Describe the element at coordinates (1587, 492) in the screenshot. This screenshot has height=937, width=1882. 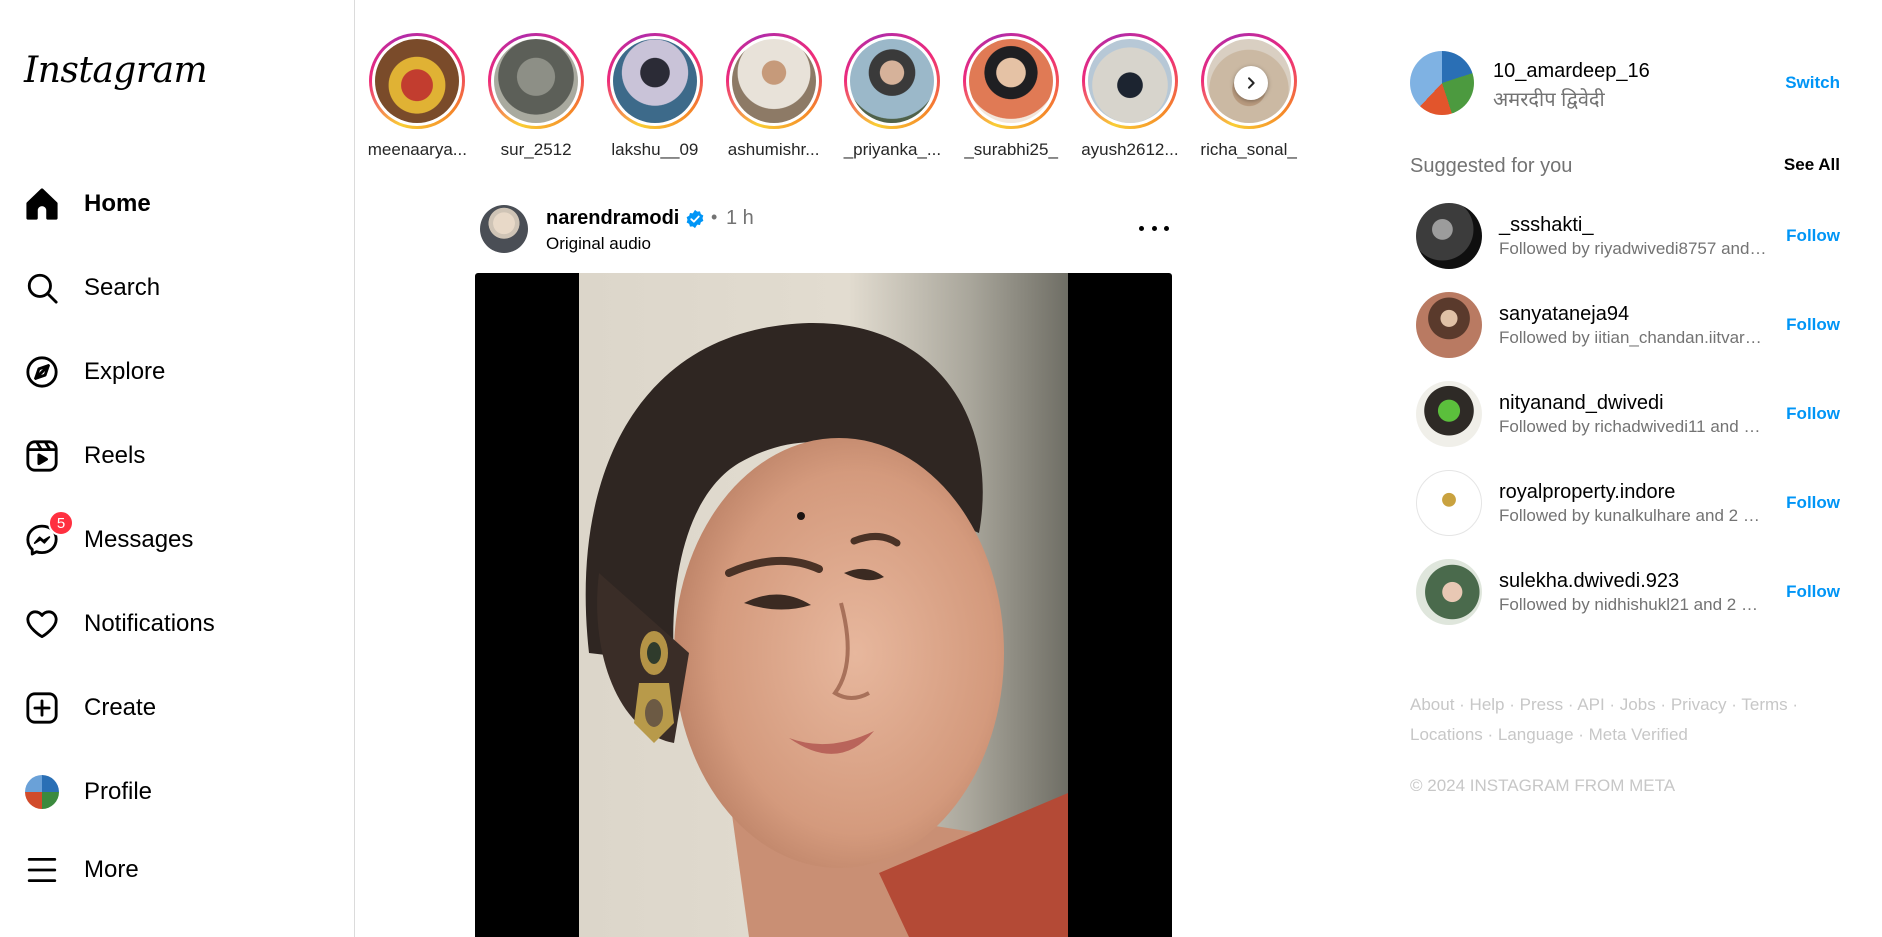
I see `suggestion-username: royalproperty.indore` at that location.